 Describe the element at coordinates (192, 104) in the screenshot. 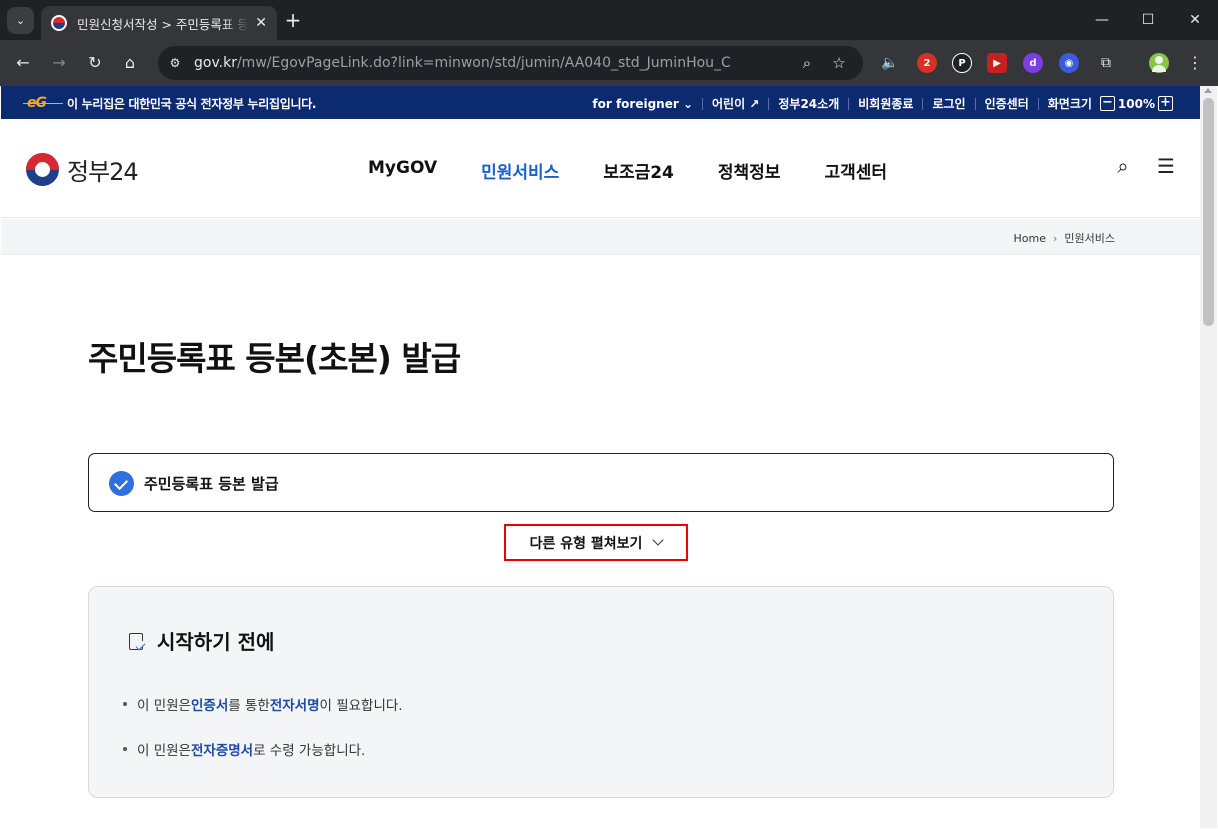

I see `gov-notice: 이 누리집은 대한민국 공식 전자정부 누리집입니다.` at that location.